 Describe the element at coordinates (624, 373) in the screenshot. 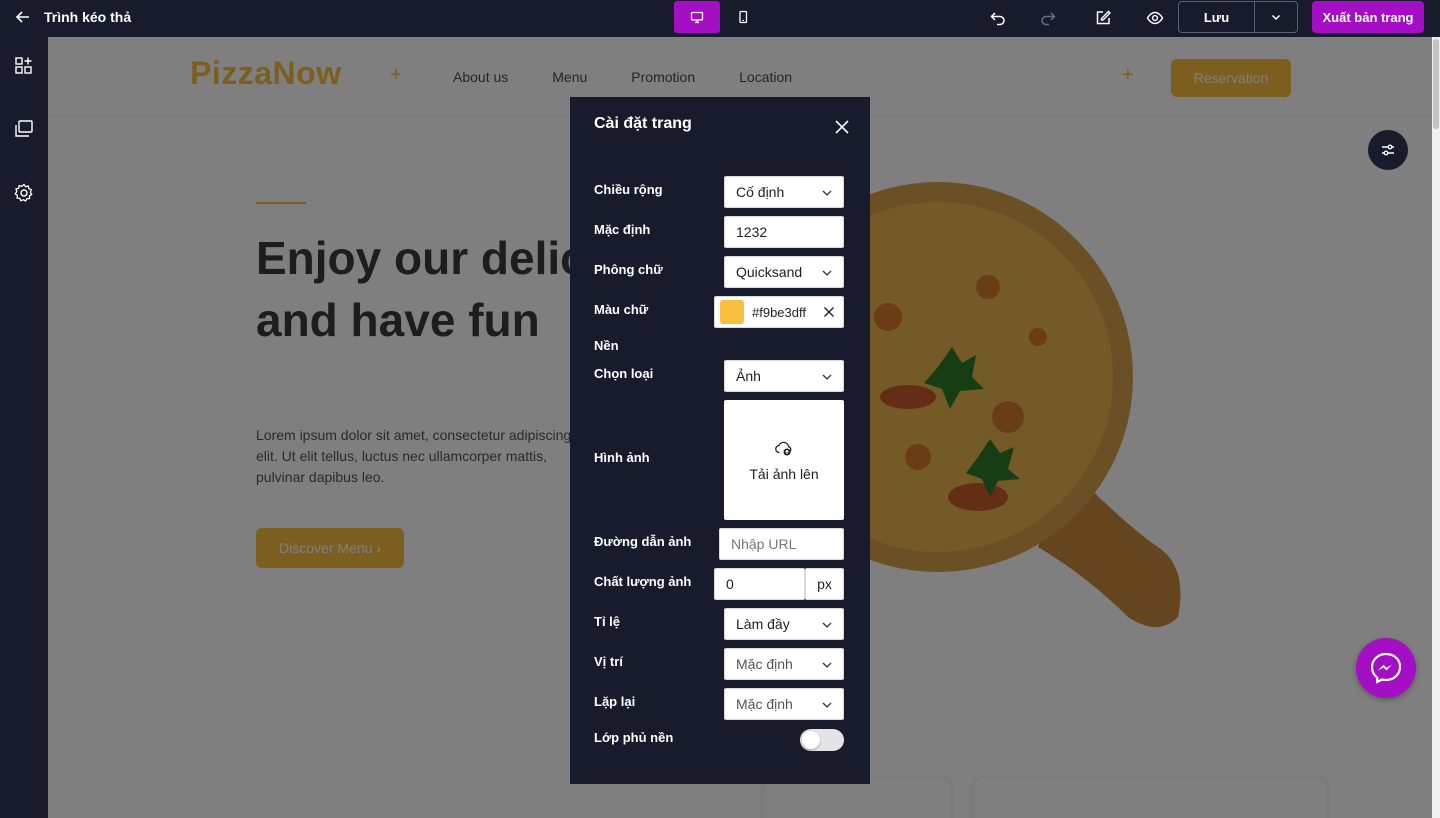

I see `bg-type-label: Chọn loại` at that location.